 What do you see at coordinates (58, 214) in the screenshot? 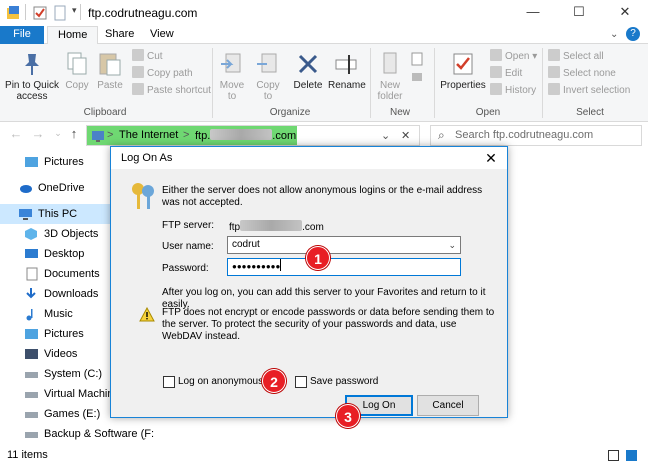
I see `sidebar-item-label: This PC` at bounding box center [58, 214].